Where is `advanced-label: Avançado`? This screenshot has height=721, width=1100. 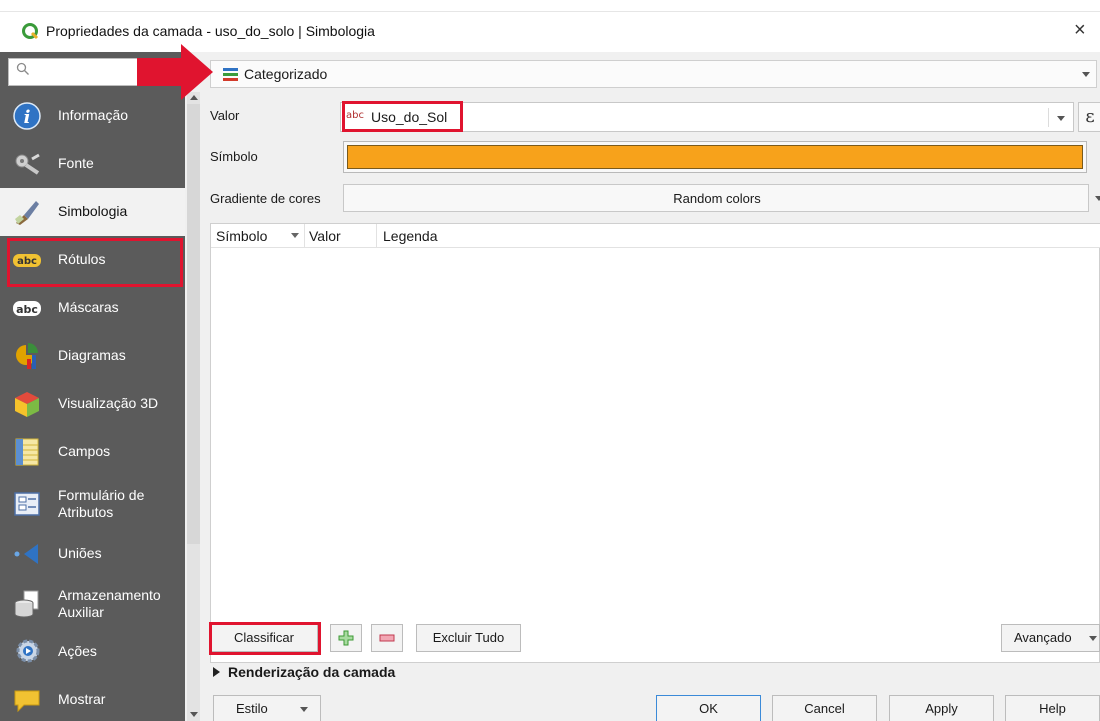 advanced-label: Avançado is located at coordinates (1043, 637).